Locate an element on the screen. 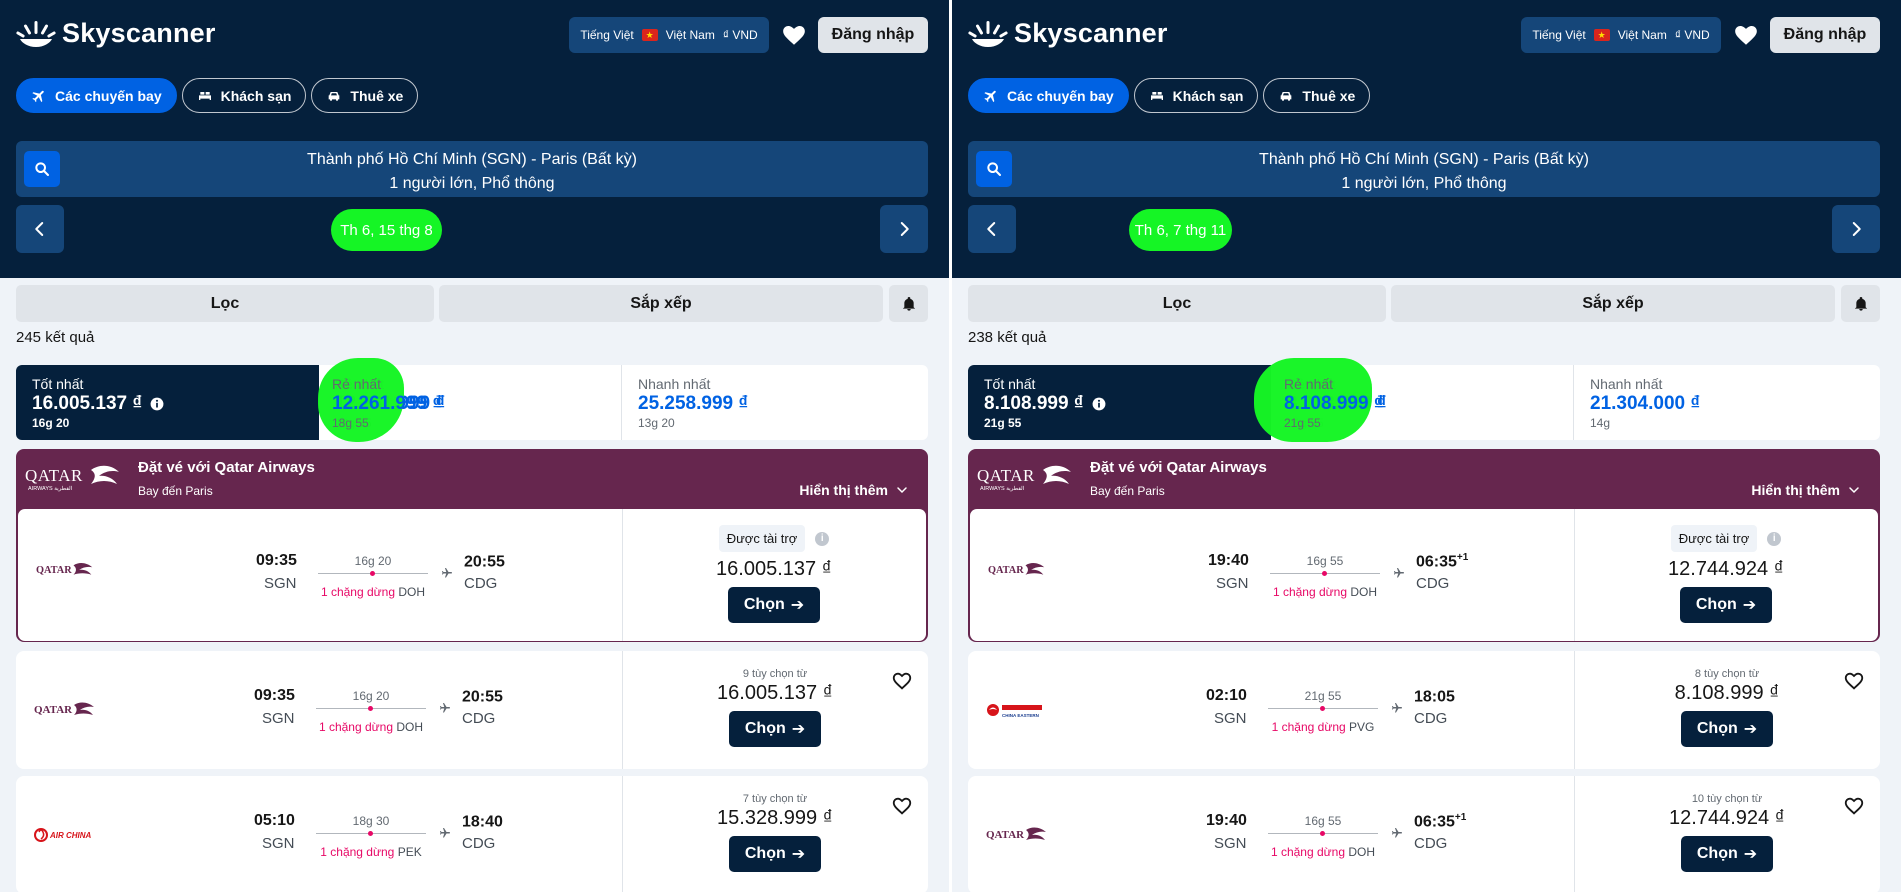 The image size is (1901, 892). price-section: Được tài trợ i 16.005.137 ₫ Chọn ➔ is located at coordinates (774, 574).